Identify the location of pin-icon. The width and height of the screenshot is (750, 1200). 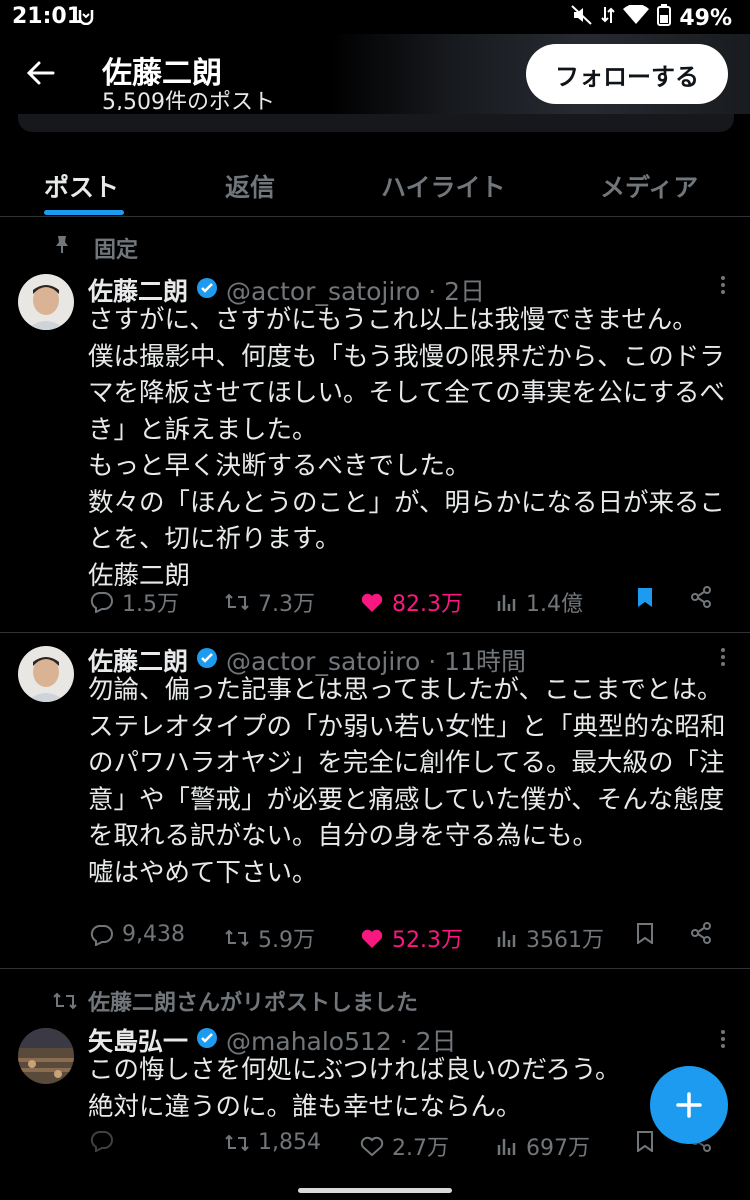
(62, 248).